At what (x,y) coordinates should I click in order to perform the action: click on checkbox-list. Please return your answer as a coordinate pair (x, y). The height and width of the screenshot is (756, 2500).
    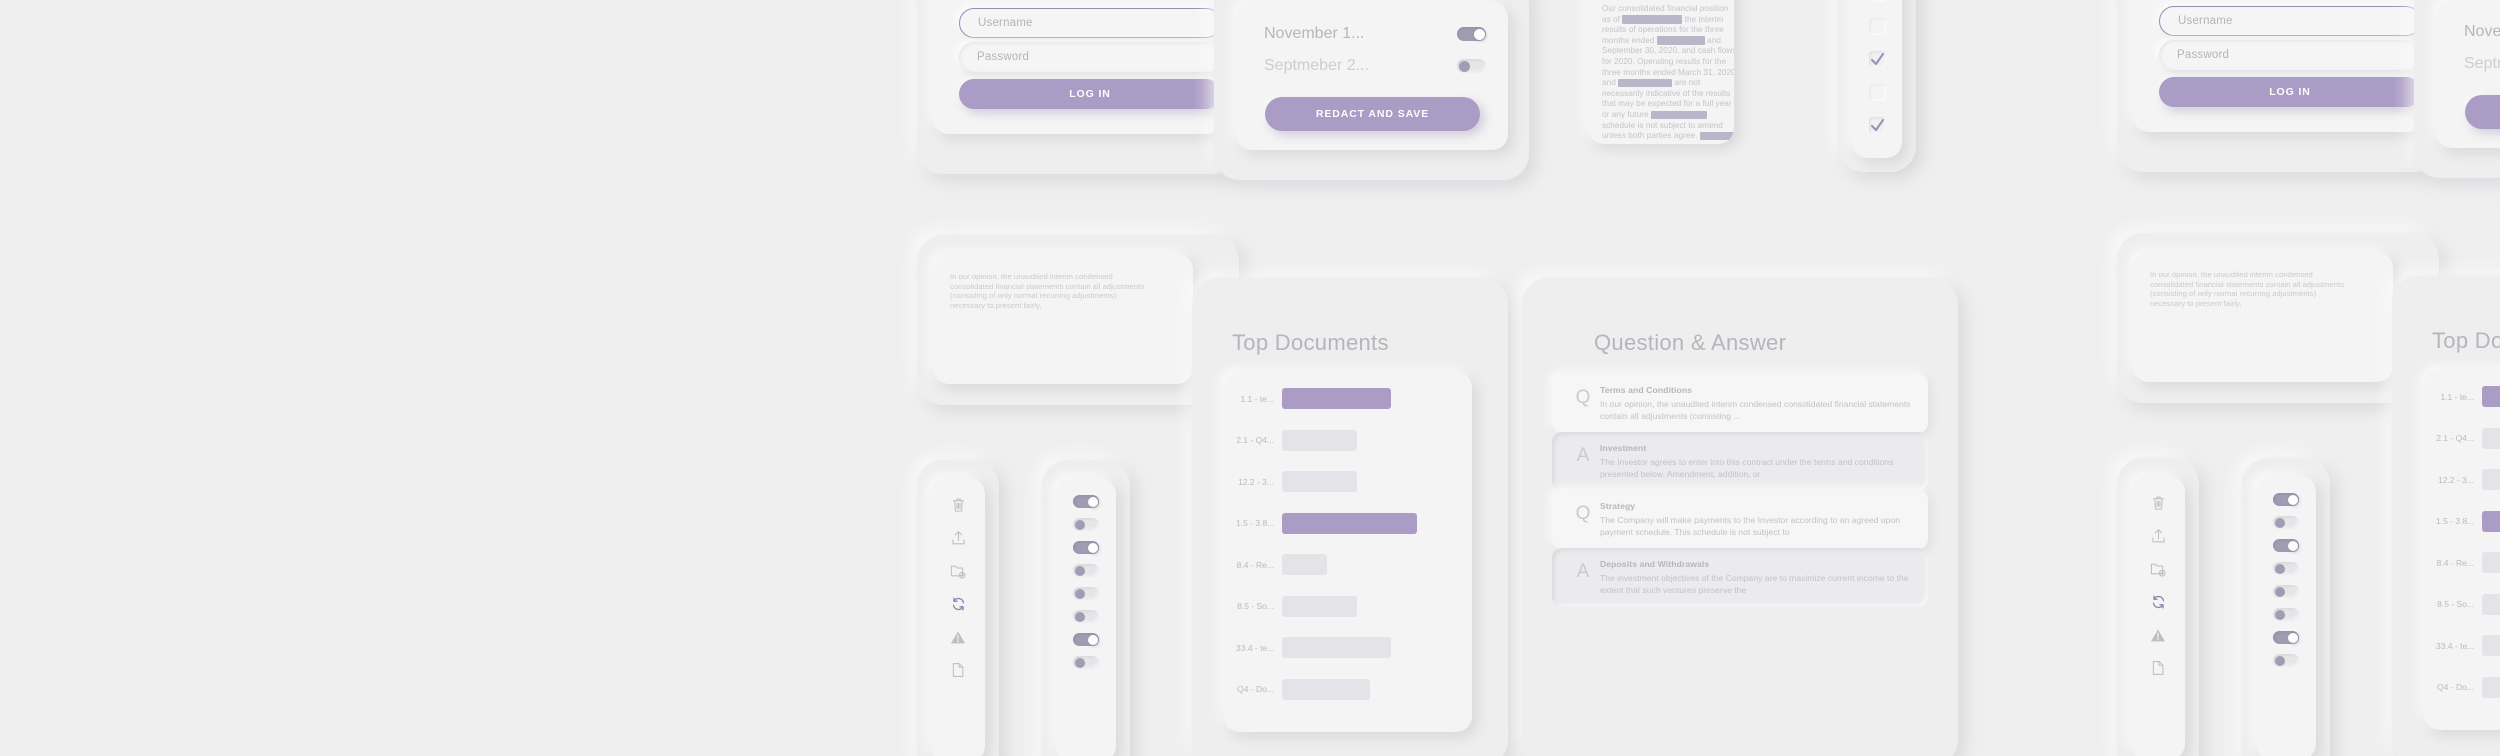
    Looking at the image, I should click on (1877, 67).